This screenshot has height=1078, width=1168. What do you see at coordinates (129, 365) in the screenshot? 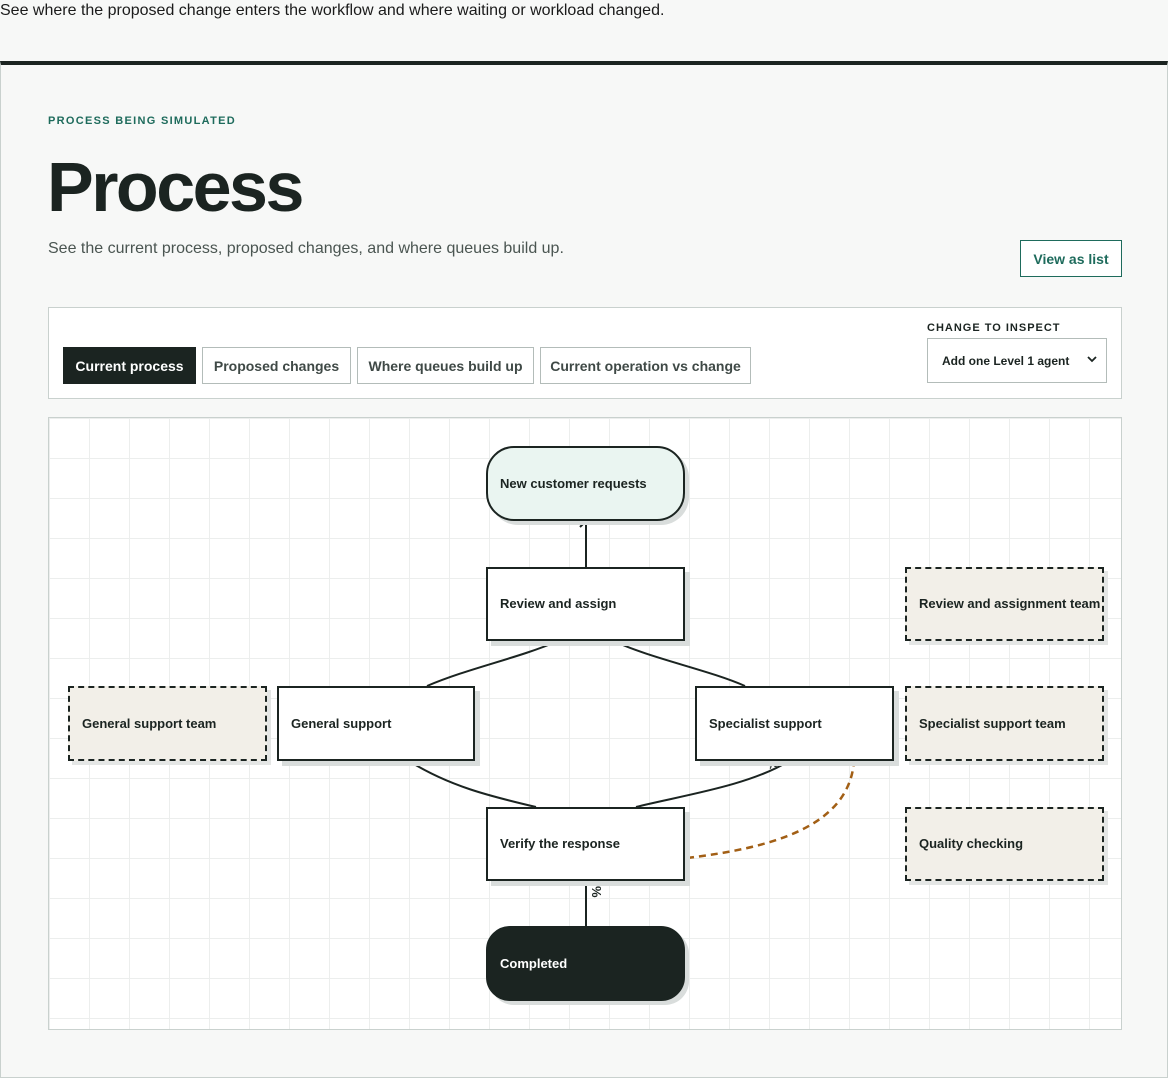
I see `tab-current-process: Current process` at bounding box center [129, 365].